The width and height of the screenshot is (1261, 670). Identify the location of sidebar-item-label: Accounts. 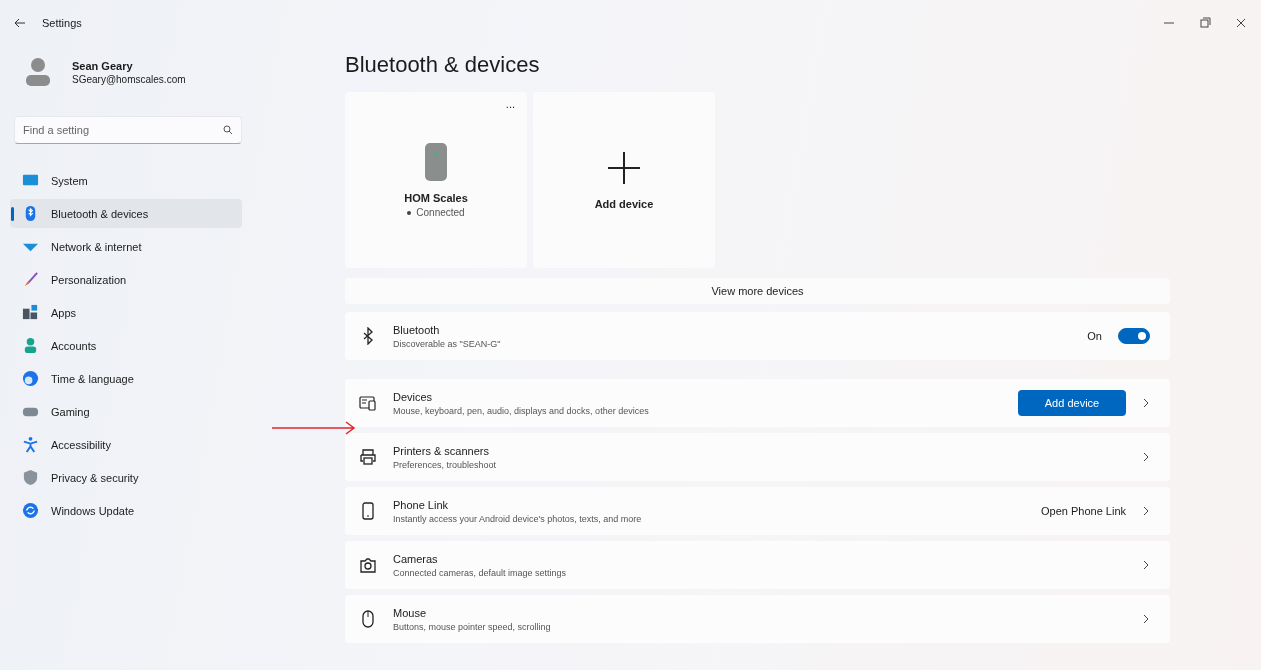
(74, 345).